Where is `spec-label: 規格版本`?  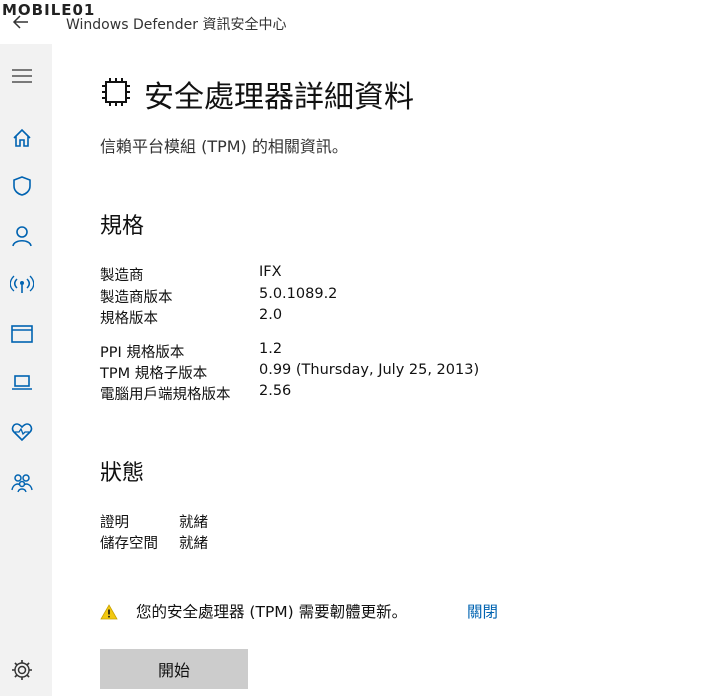 spec-label: 規格版本 is located at coordinates (129, 319).